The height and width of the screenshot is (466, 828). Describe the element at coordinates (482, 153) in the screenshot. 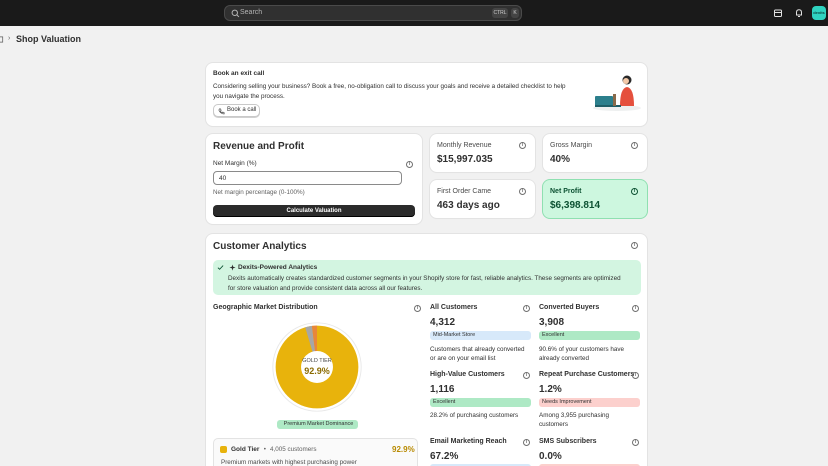

I see `metric-card-monthly-revenue: Monthly Revenue i $15,997.035` at that location.